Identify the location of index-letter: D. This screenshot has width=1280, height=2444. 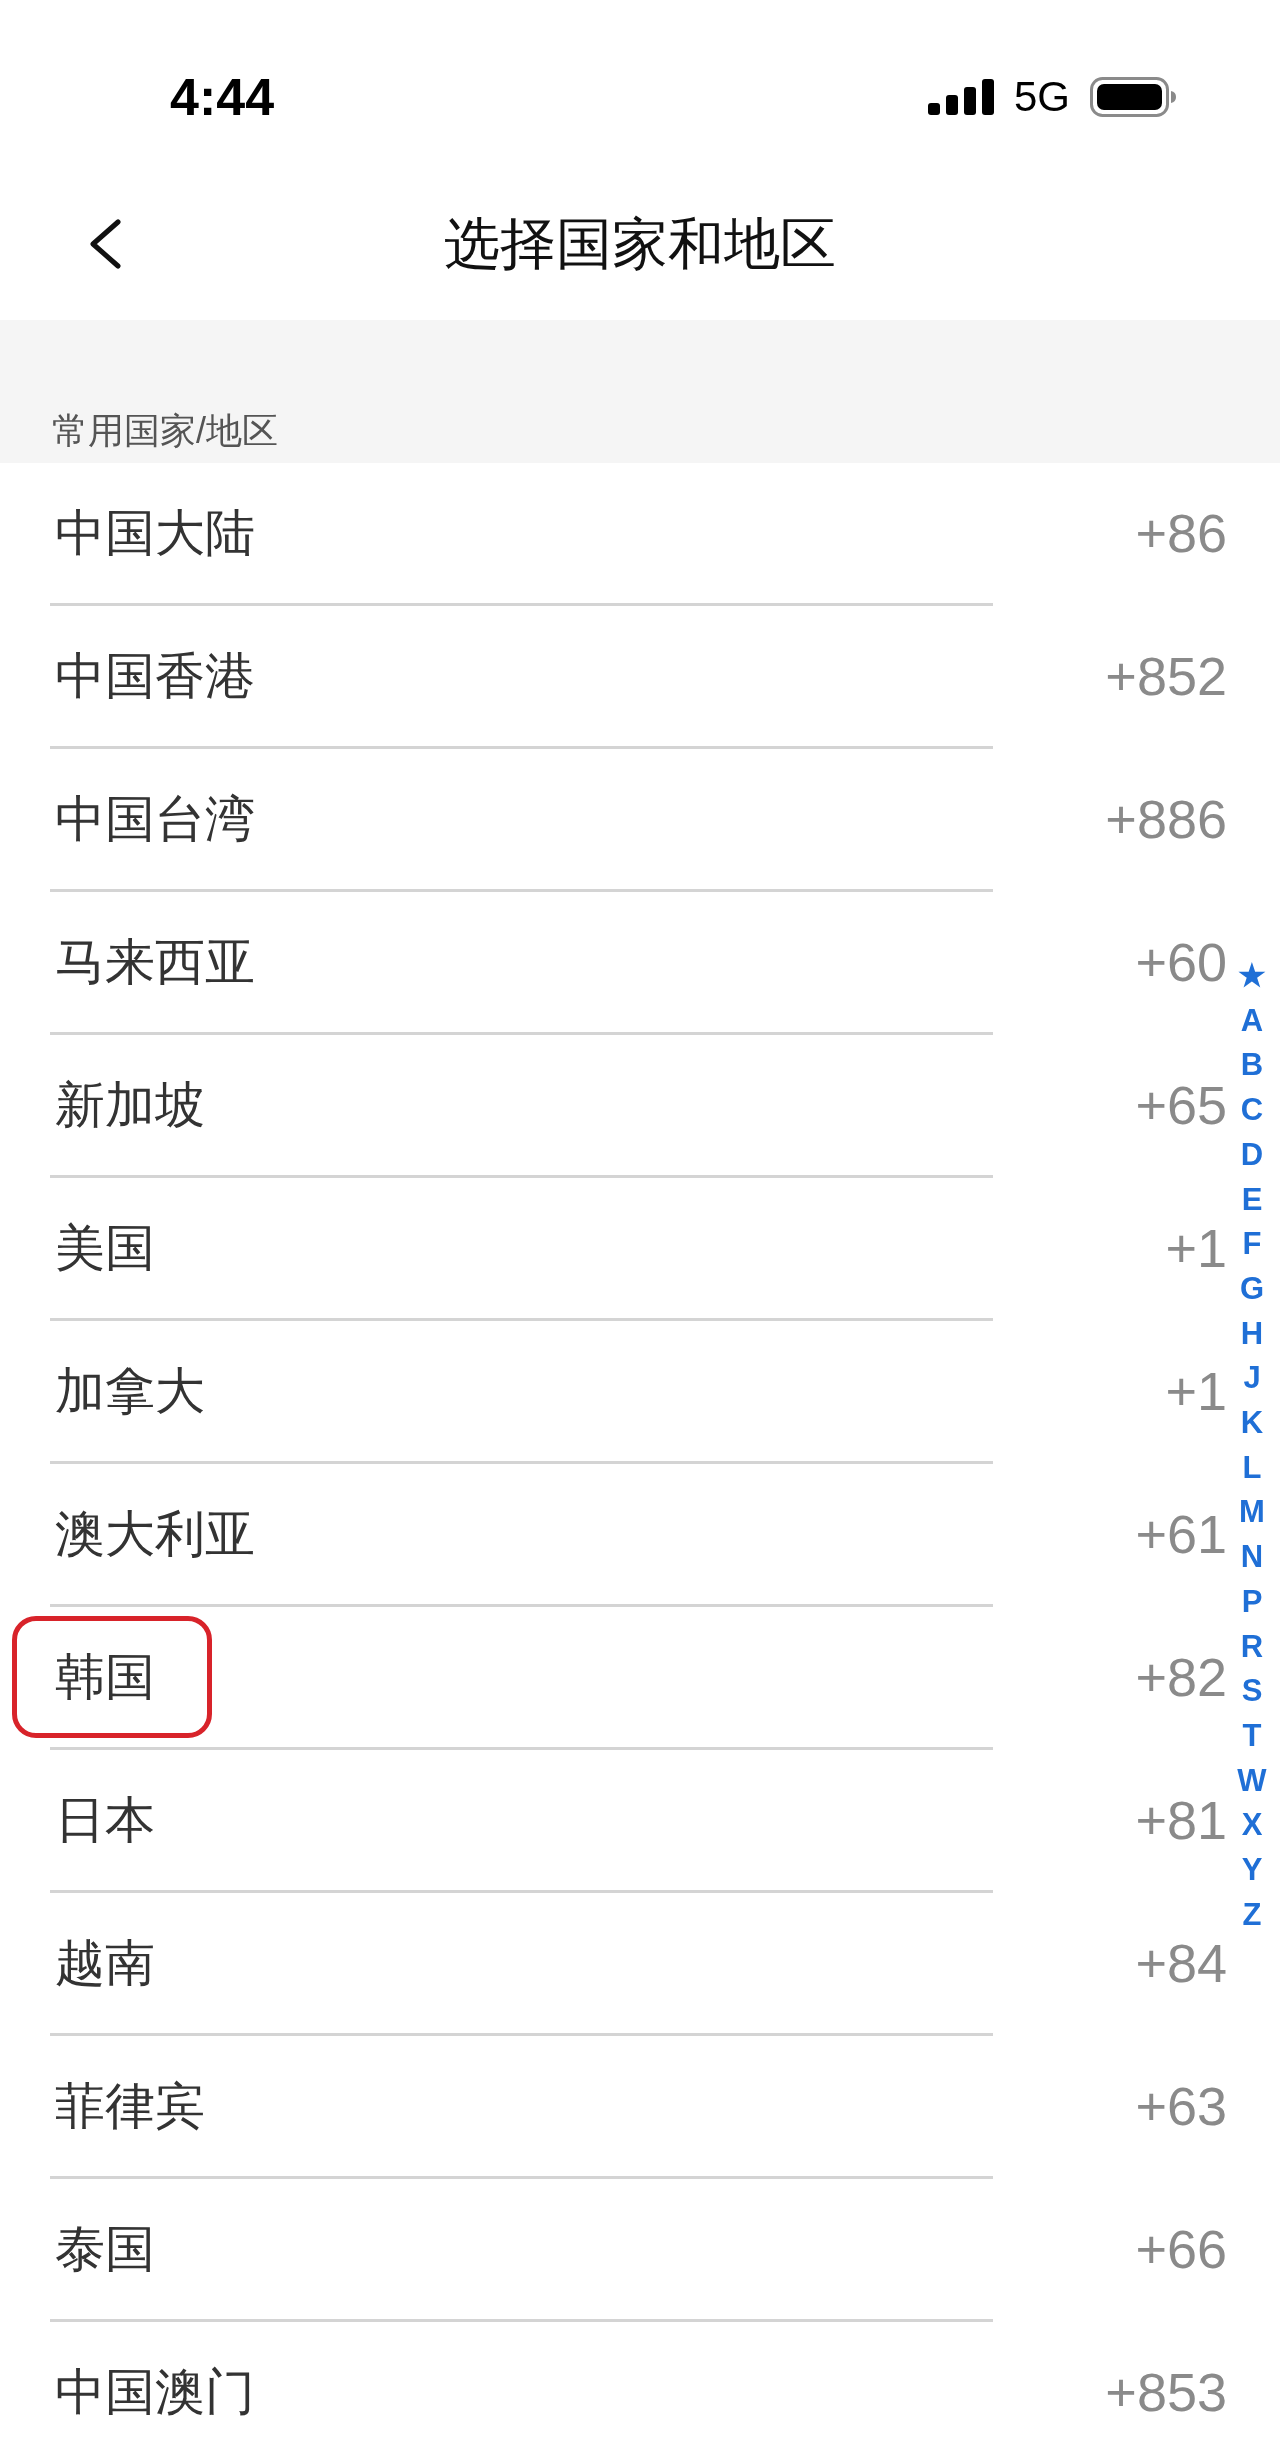
(1252, 1155).